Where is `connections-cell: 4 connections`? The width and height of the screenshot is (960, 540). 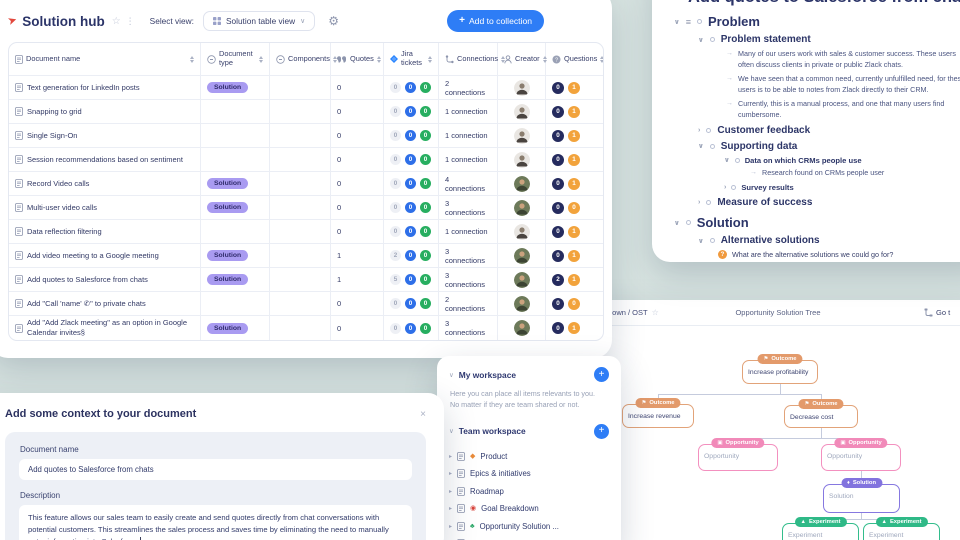 connections-cell: 4 connections is located at coordinates (468, 184).